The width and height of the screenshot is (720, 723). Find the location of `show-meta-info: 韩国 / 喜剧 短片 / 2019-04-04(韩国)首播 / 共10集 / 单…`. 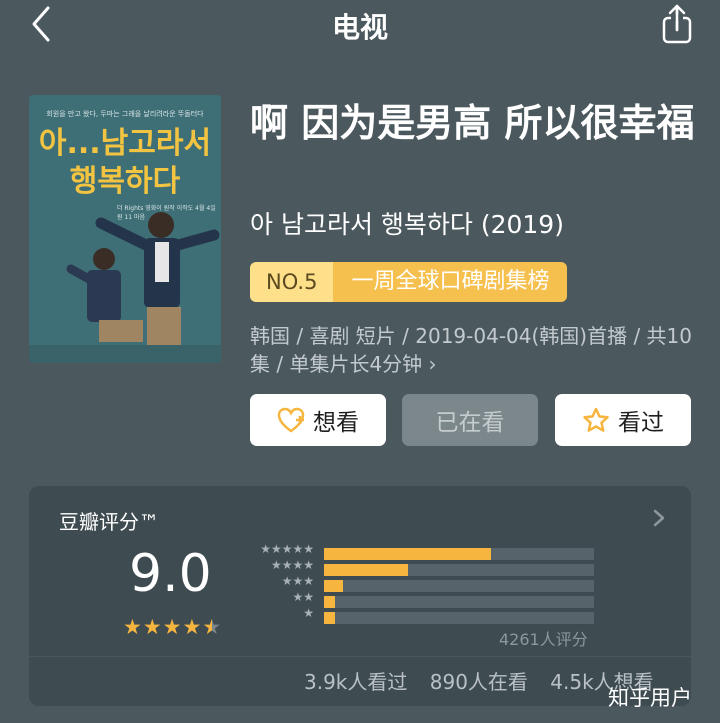

show-meta-info: 韩国 / 喜剧 短片 / 2019-04-04(韩国)首播 / 共10集 / 单… is located at coordinates (475, 350).